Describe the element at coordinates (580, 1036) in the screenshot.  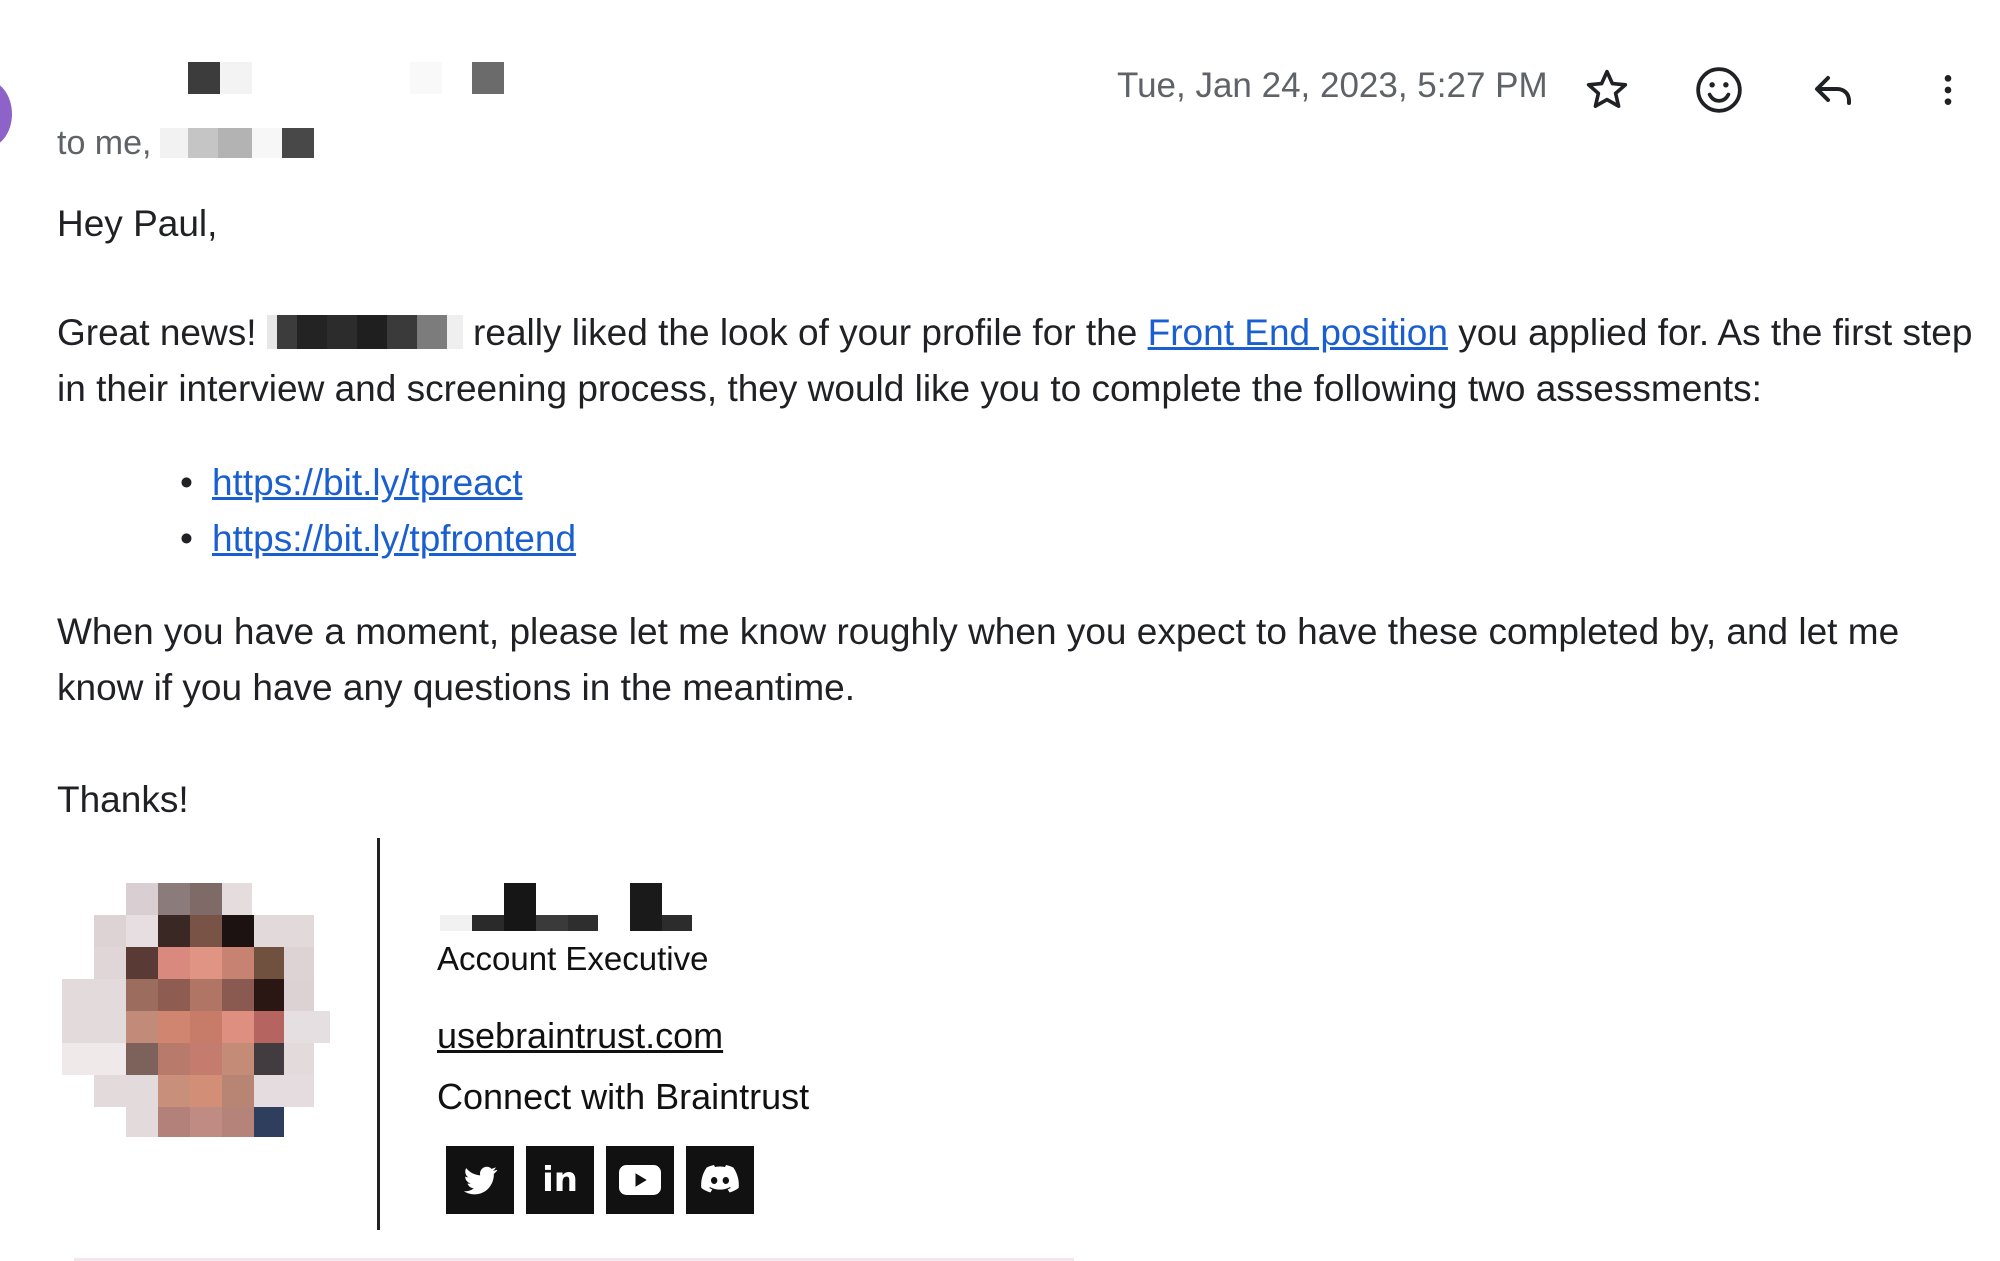
I see `signature-website-link: usebraintrust.com` at that location.